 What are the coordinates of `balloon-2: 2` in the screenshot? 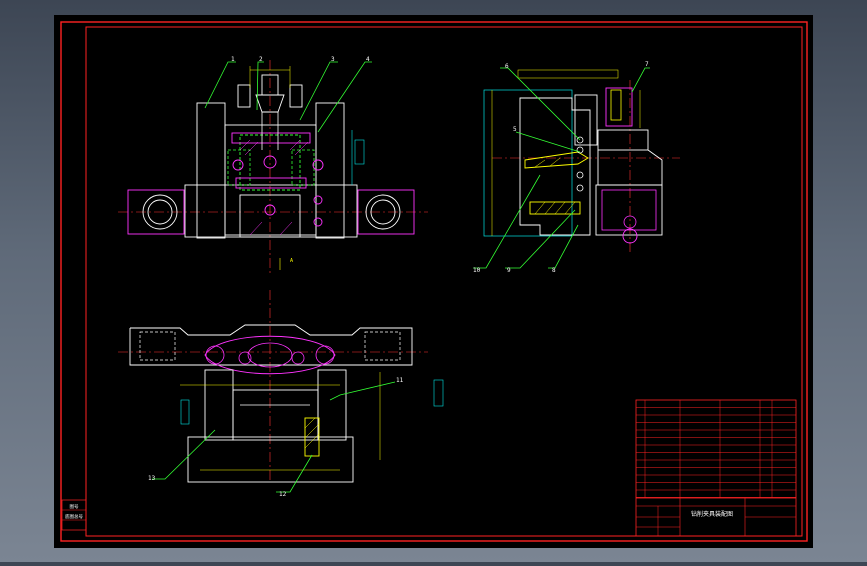 It's located at (261, 59).